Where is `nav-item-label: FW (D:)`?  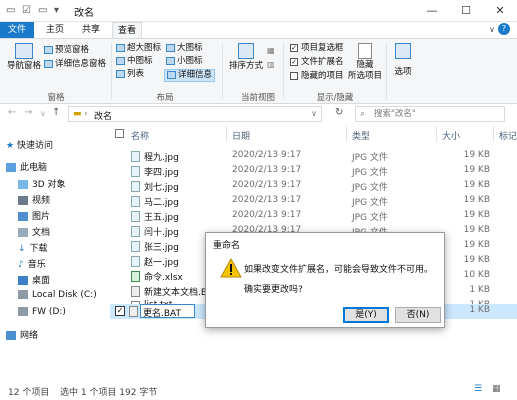 nav-item-label: FW (D:) is located at coordinates (49, 312).